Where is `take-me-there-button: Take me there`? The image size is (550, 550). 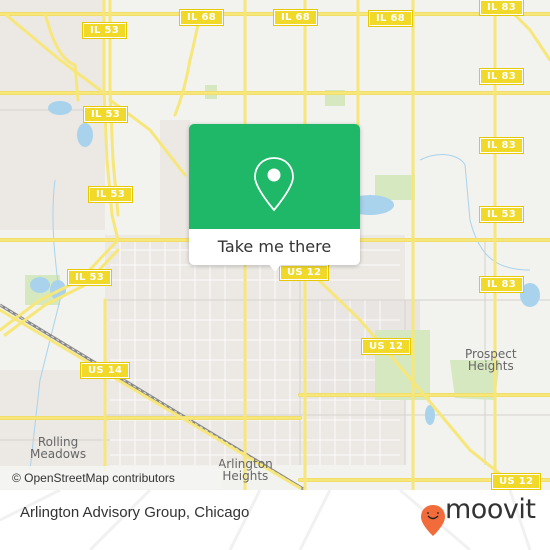
take-me-there-button: Take me there is located at coordinates (274, 247).